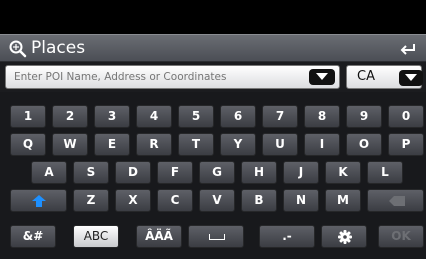  I want to click on key-w: W, so click(70, 144).